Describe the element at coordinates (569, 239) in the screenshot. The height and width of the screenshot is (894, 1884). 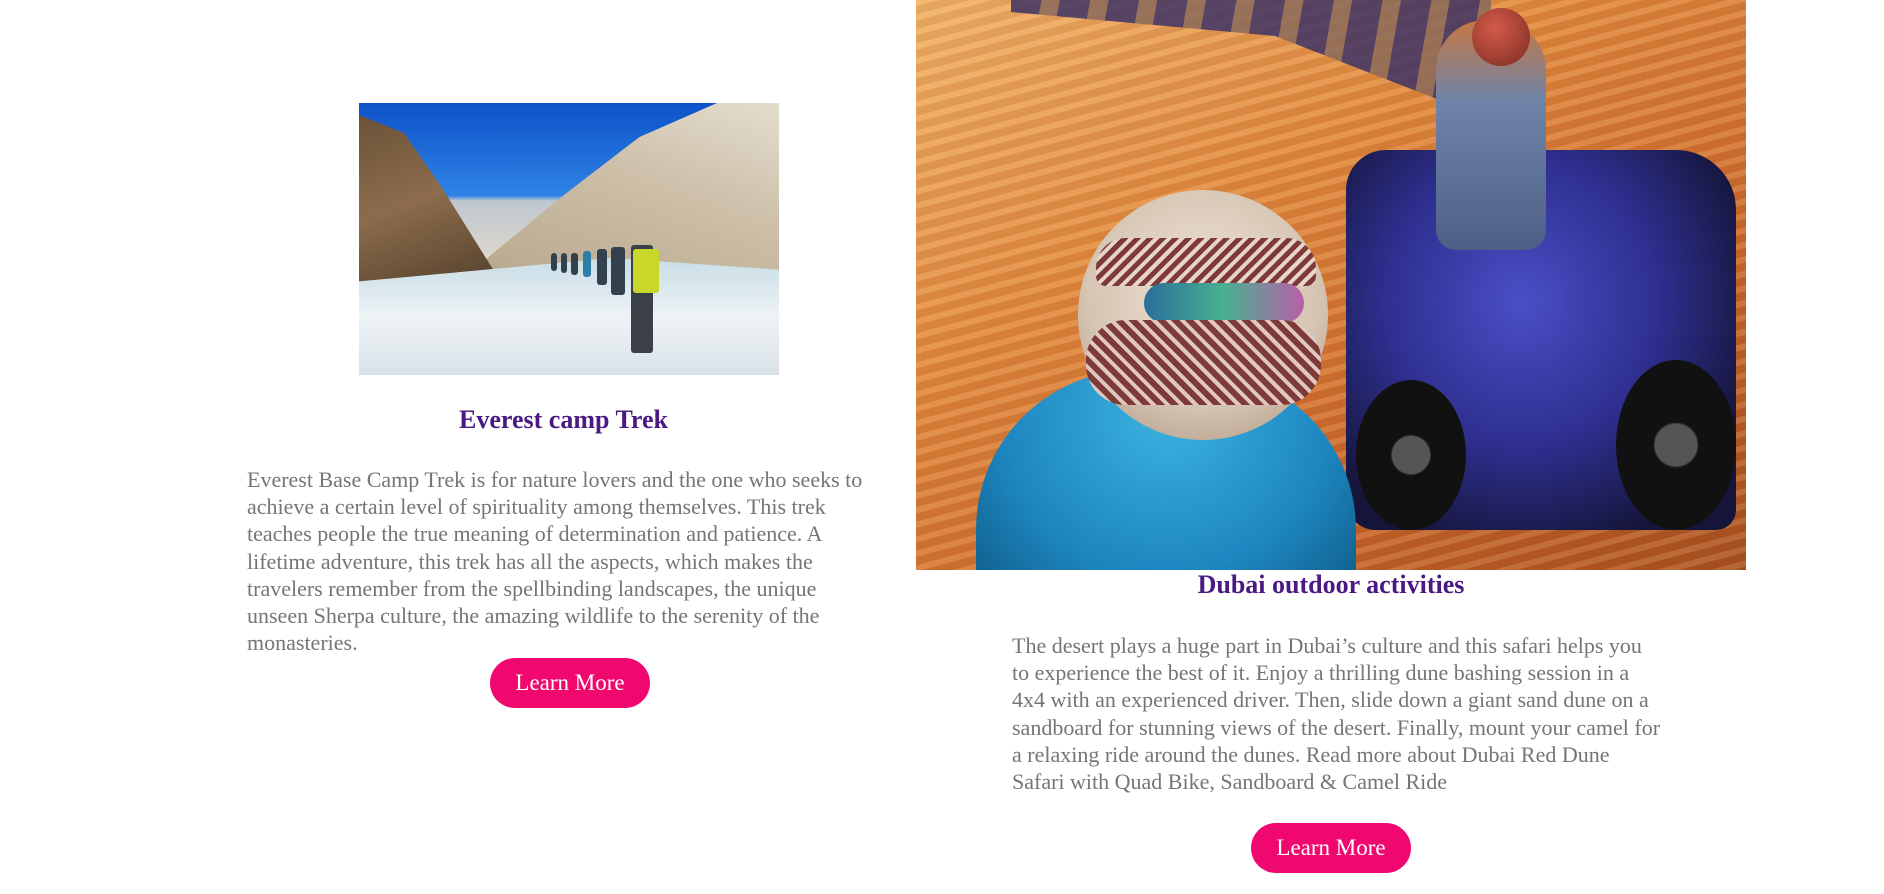
I see `everest-trek-image` at that location.